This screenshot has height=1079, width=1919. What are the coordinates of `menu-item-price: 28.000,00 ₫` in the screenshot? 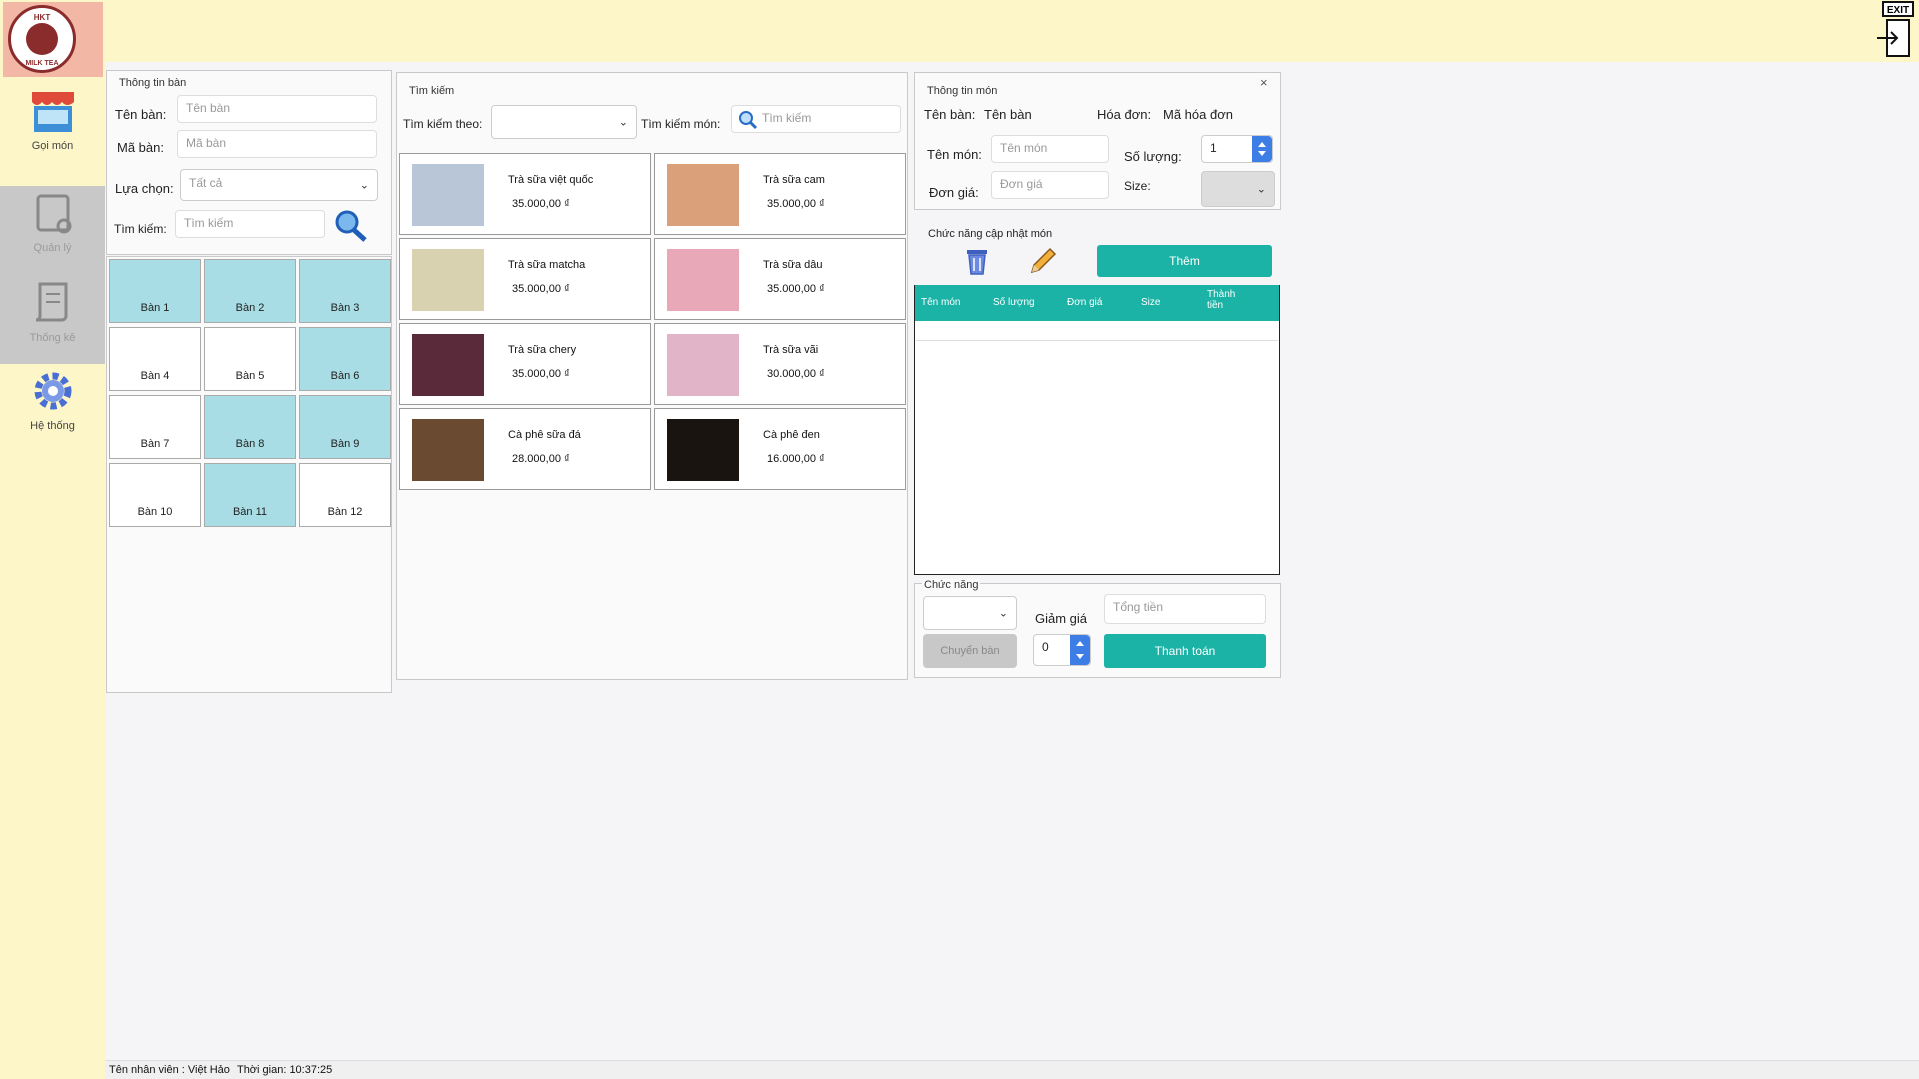 It's located at (541, 459).